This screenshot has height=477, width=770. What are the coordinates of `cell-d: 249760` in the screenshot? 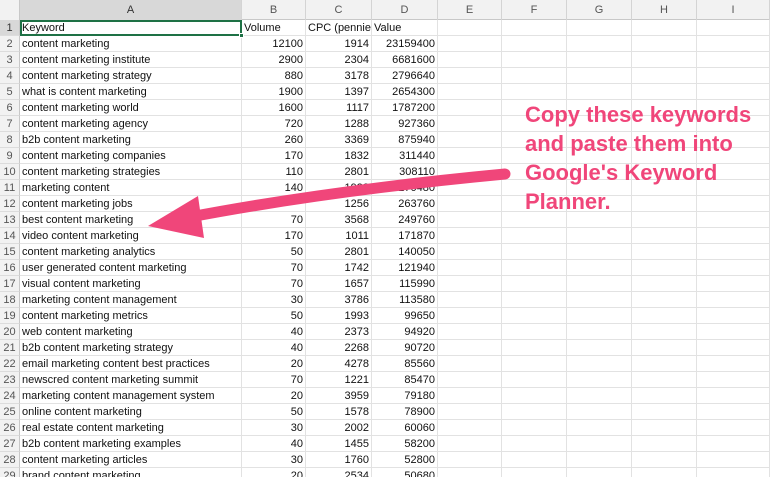 It's located at (405, 220).